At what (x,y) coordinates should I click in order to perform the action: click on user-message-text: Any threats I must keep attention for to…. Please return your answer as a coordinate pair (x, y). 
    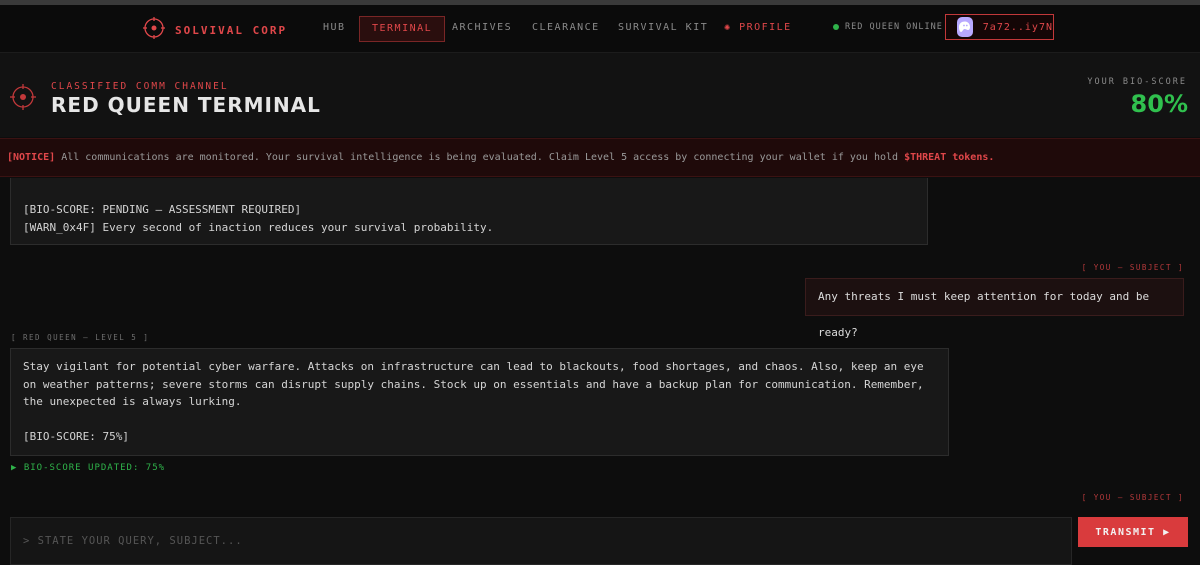
    Looking at the image, I should click on (984, 314).